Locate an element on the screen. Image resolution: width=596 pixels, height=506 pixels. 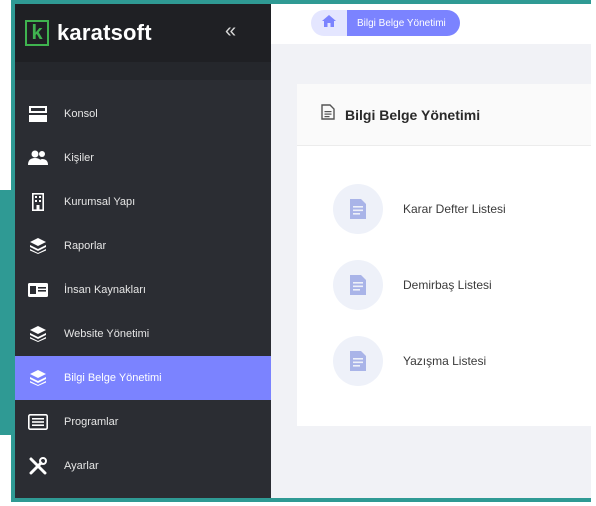
card-title: Bilgi Belge Yönetimi is located at coordinates (413, 114).